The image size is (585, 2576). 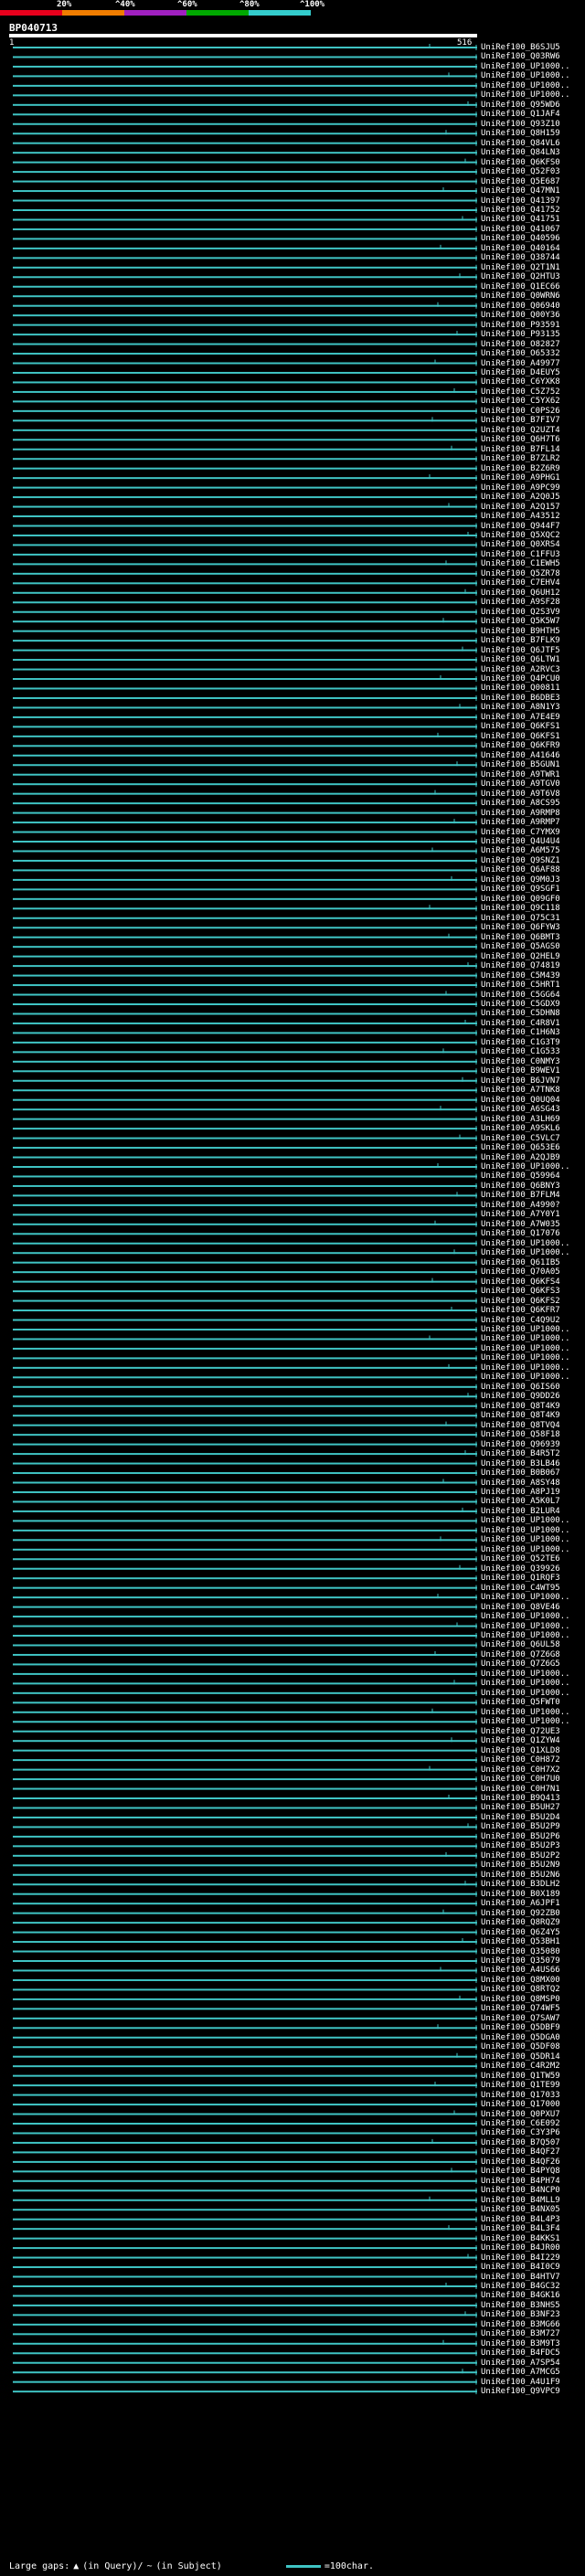 I want to click on hit-label: UniRef100_B5U2P3, so click(x=520, y=1845).